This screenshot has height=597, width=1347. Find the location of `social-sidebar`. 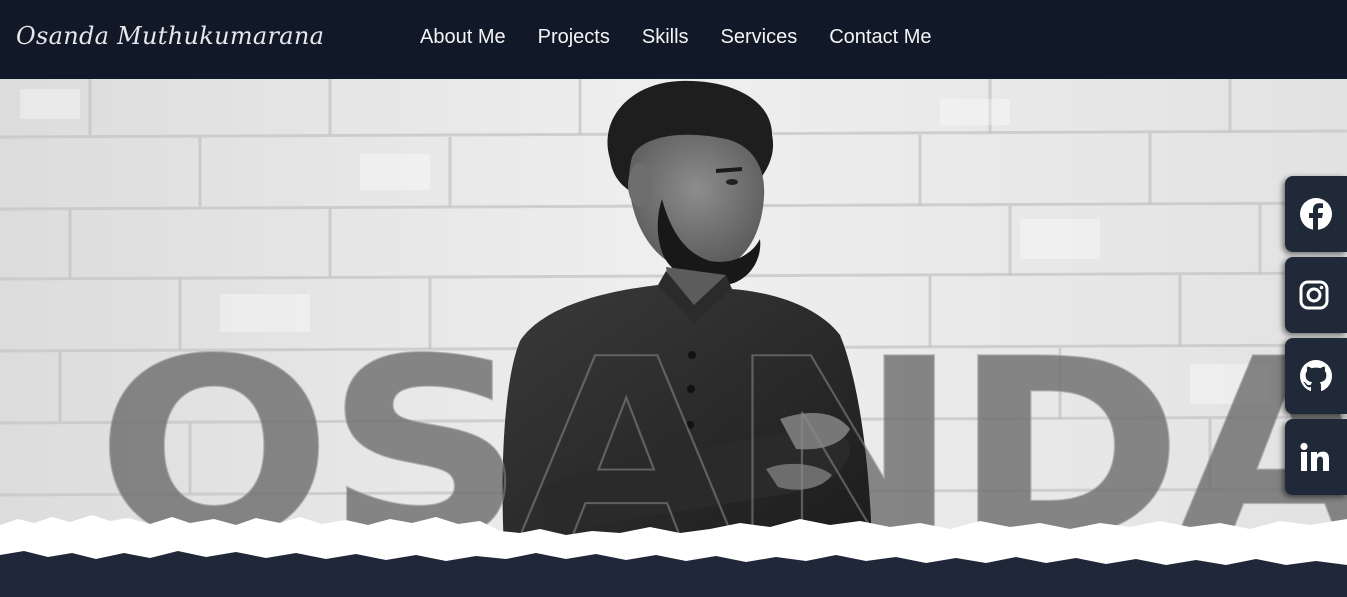

social-sidebar is located at coordinates (1316, 338).